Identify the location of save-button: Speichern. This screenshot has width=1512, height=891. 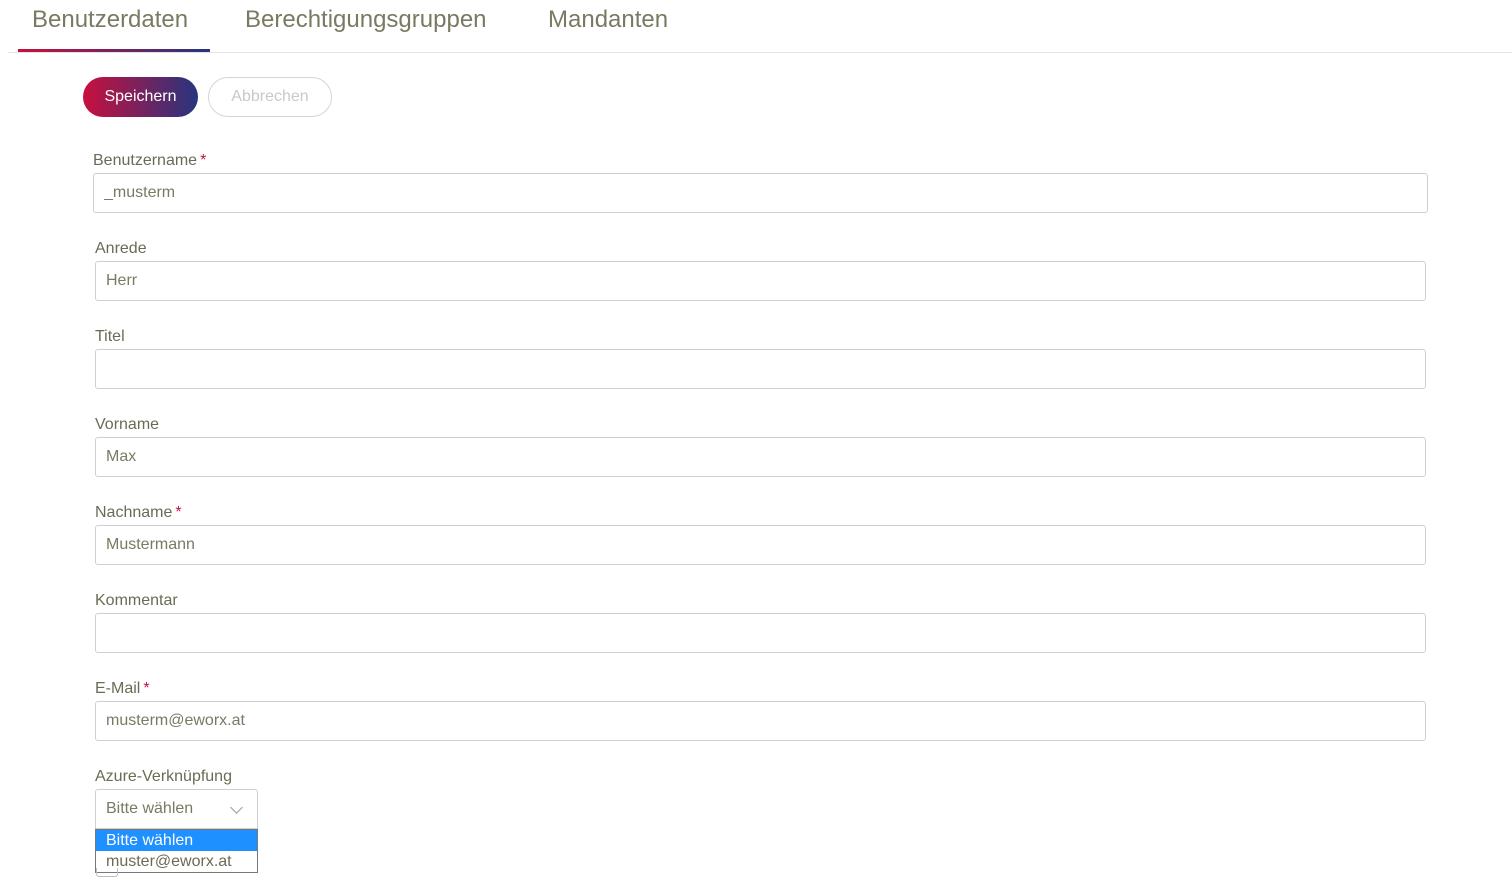
(140, 97).